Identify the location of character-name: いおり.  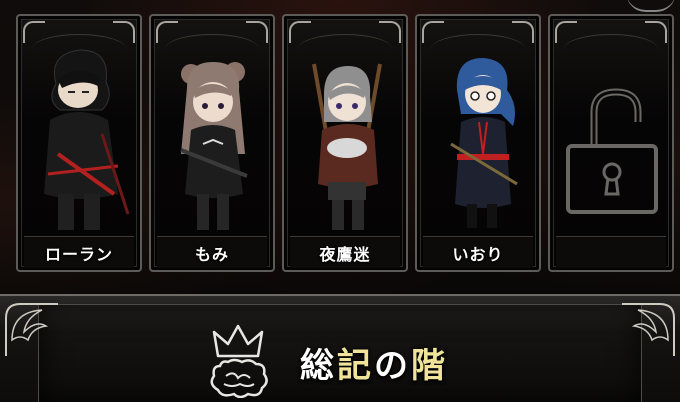
(478, 254).